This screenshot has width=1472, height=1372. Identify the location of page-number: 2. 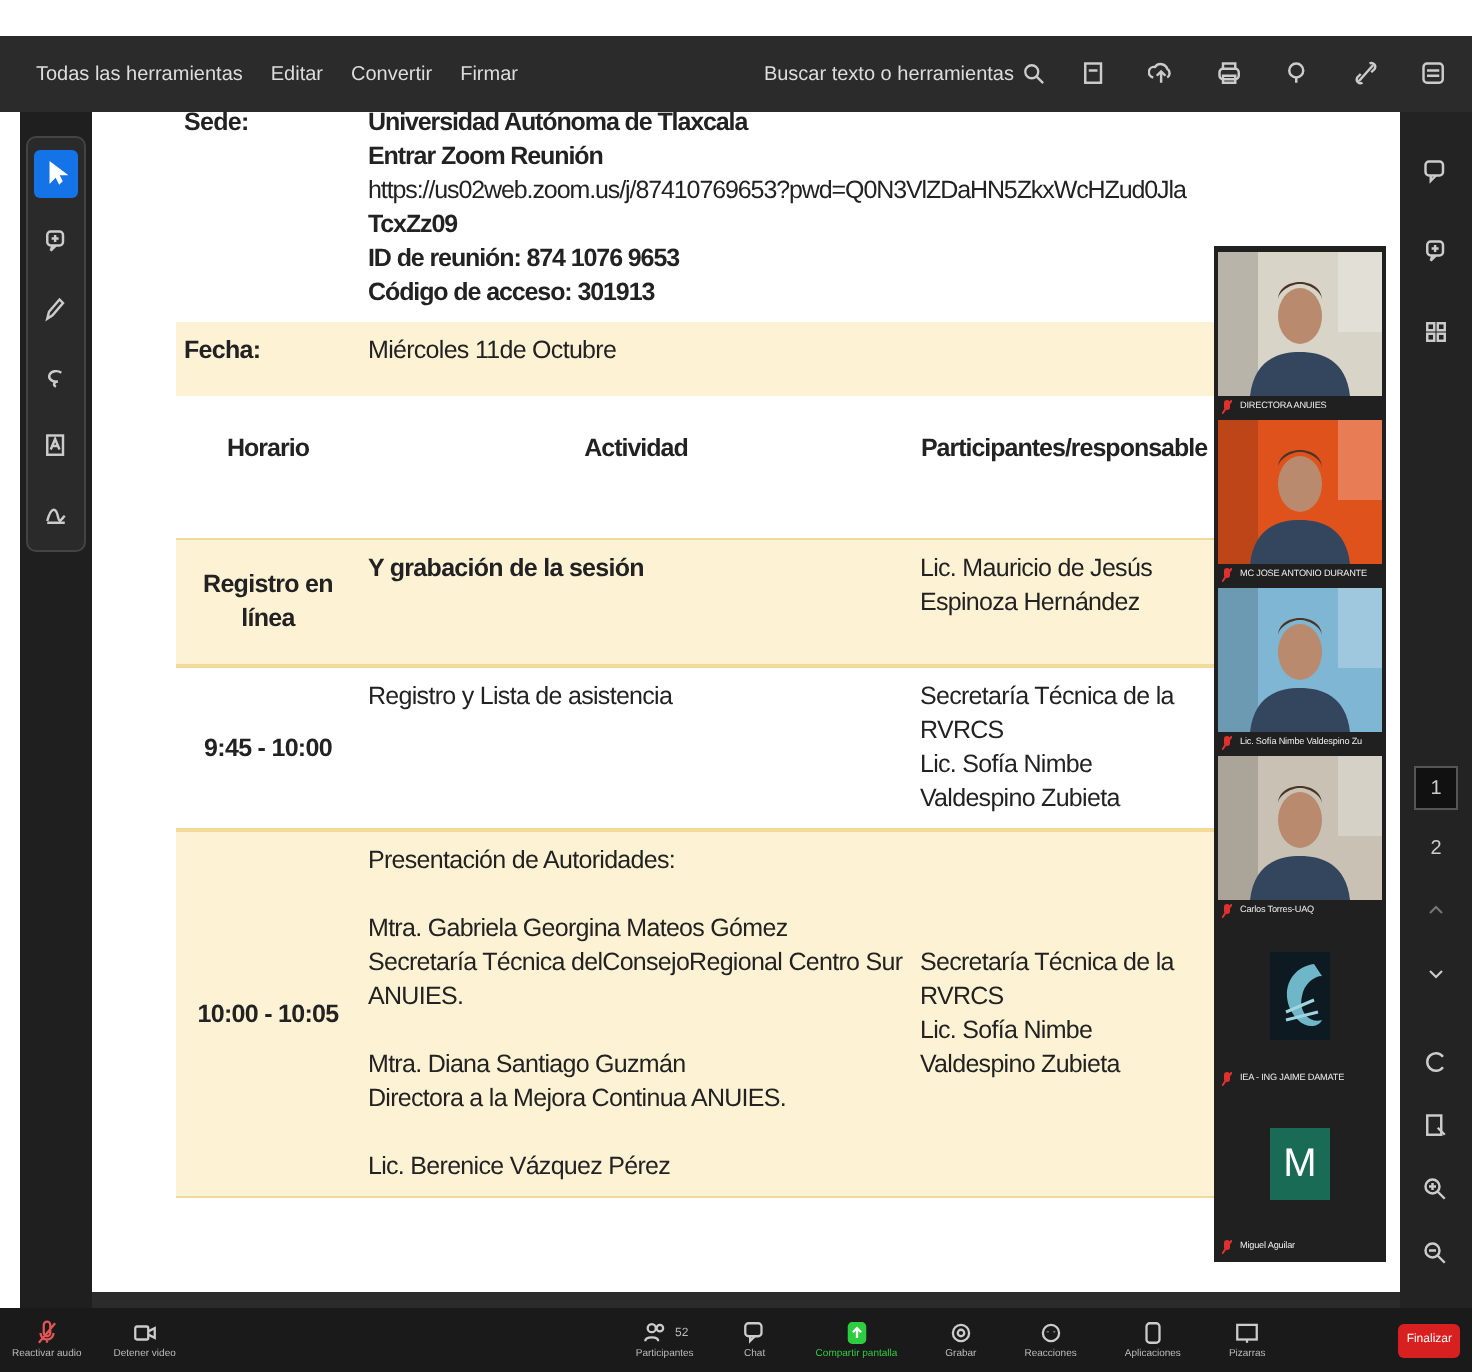
(1436, 848).